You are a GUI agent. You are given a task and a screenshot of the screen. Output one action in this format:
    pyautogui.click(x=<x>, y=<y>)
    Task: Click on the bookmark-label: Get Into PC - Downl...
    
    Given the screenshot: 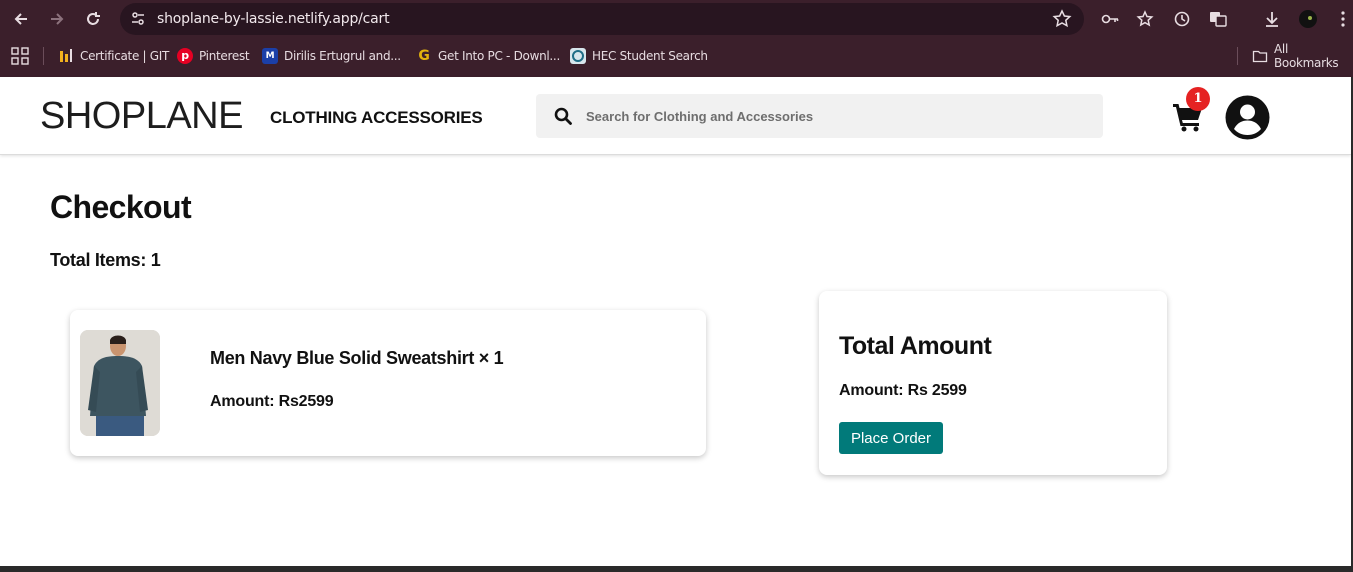 What is the action you would take?
    pyautogui.click(x=499, y=56)
    